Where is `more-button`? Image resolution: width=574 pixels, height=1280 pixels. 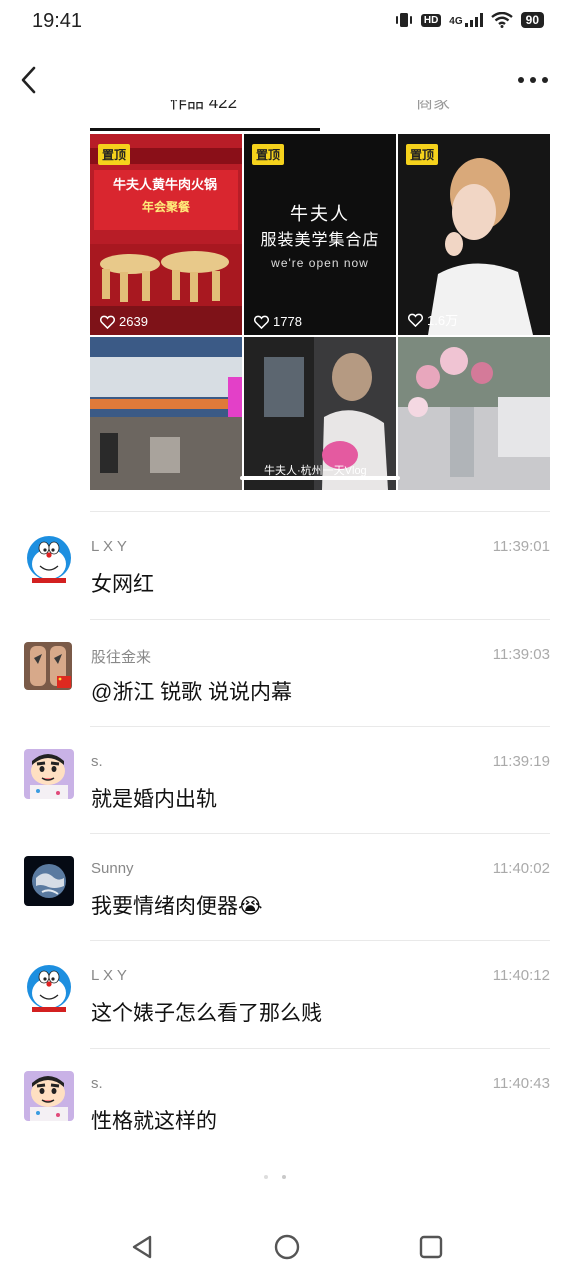
more-button is located at coordinates (533, 80).